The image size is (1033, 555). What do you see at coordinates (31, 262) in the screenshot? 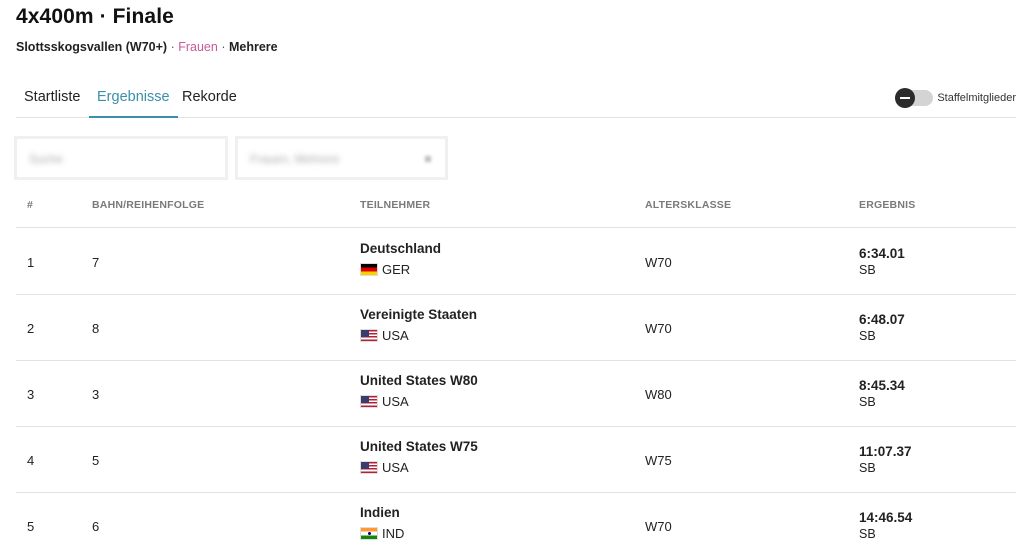
I see `rank: 1` at bounding box center [31, 262].